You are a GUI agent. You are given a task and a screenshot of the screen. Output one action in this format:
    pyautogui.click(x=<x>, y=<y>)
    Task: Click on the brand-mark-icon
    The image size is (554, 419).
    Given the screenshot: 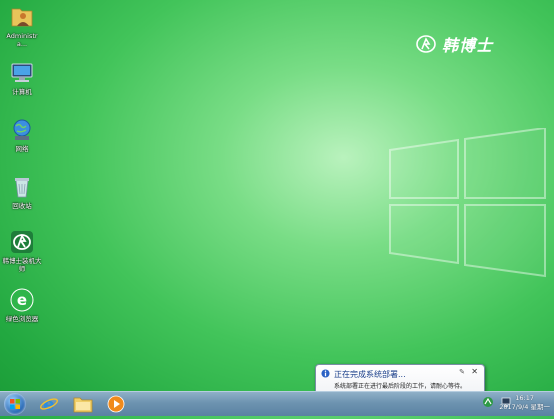 What is the action you would take?
    pyautogui.click(x=426, y=44)
    